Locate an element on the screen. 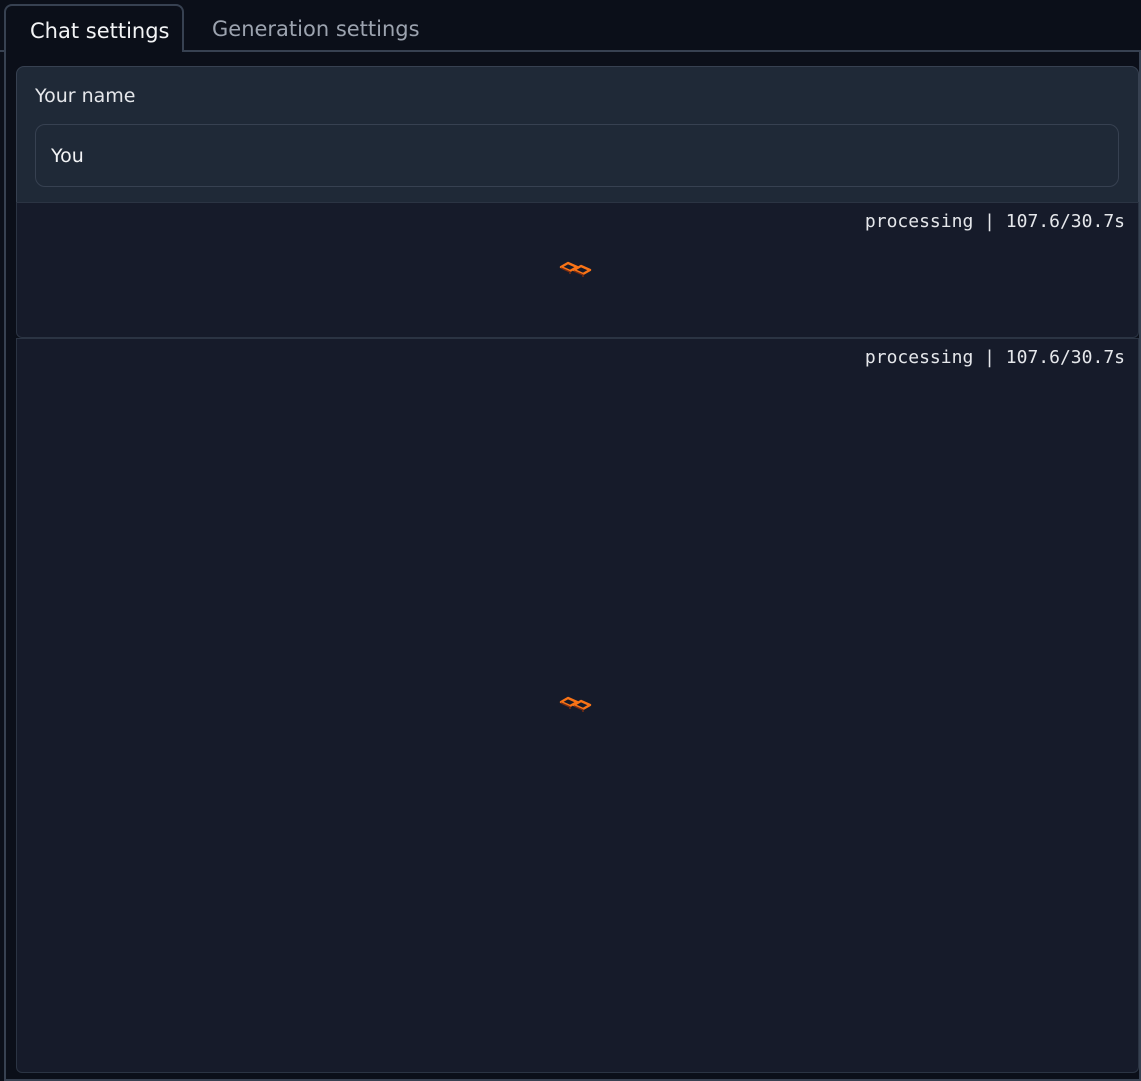 This screenshot has width=1141, height=1081. your-name-input is located at coordinates (577, 155).